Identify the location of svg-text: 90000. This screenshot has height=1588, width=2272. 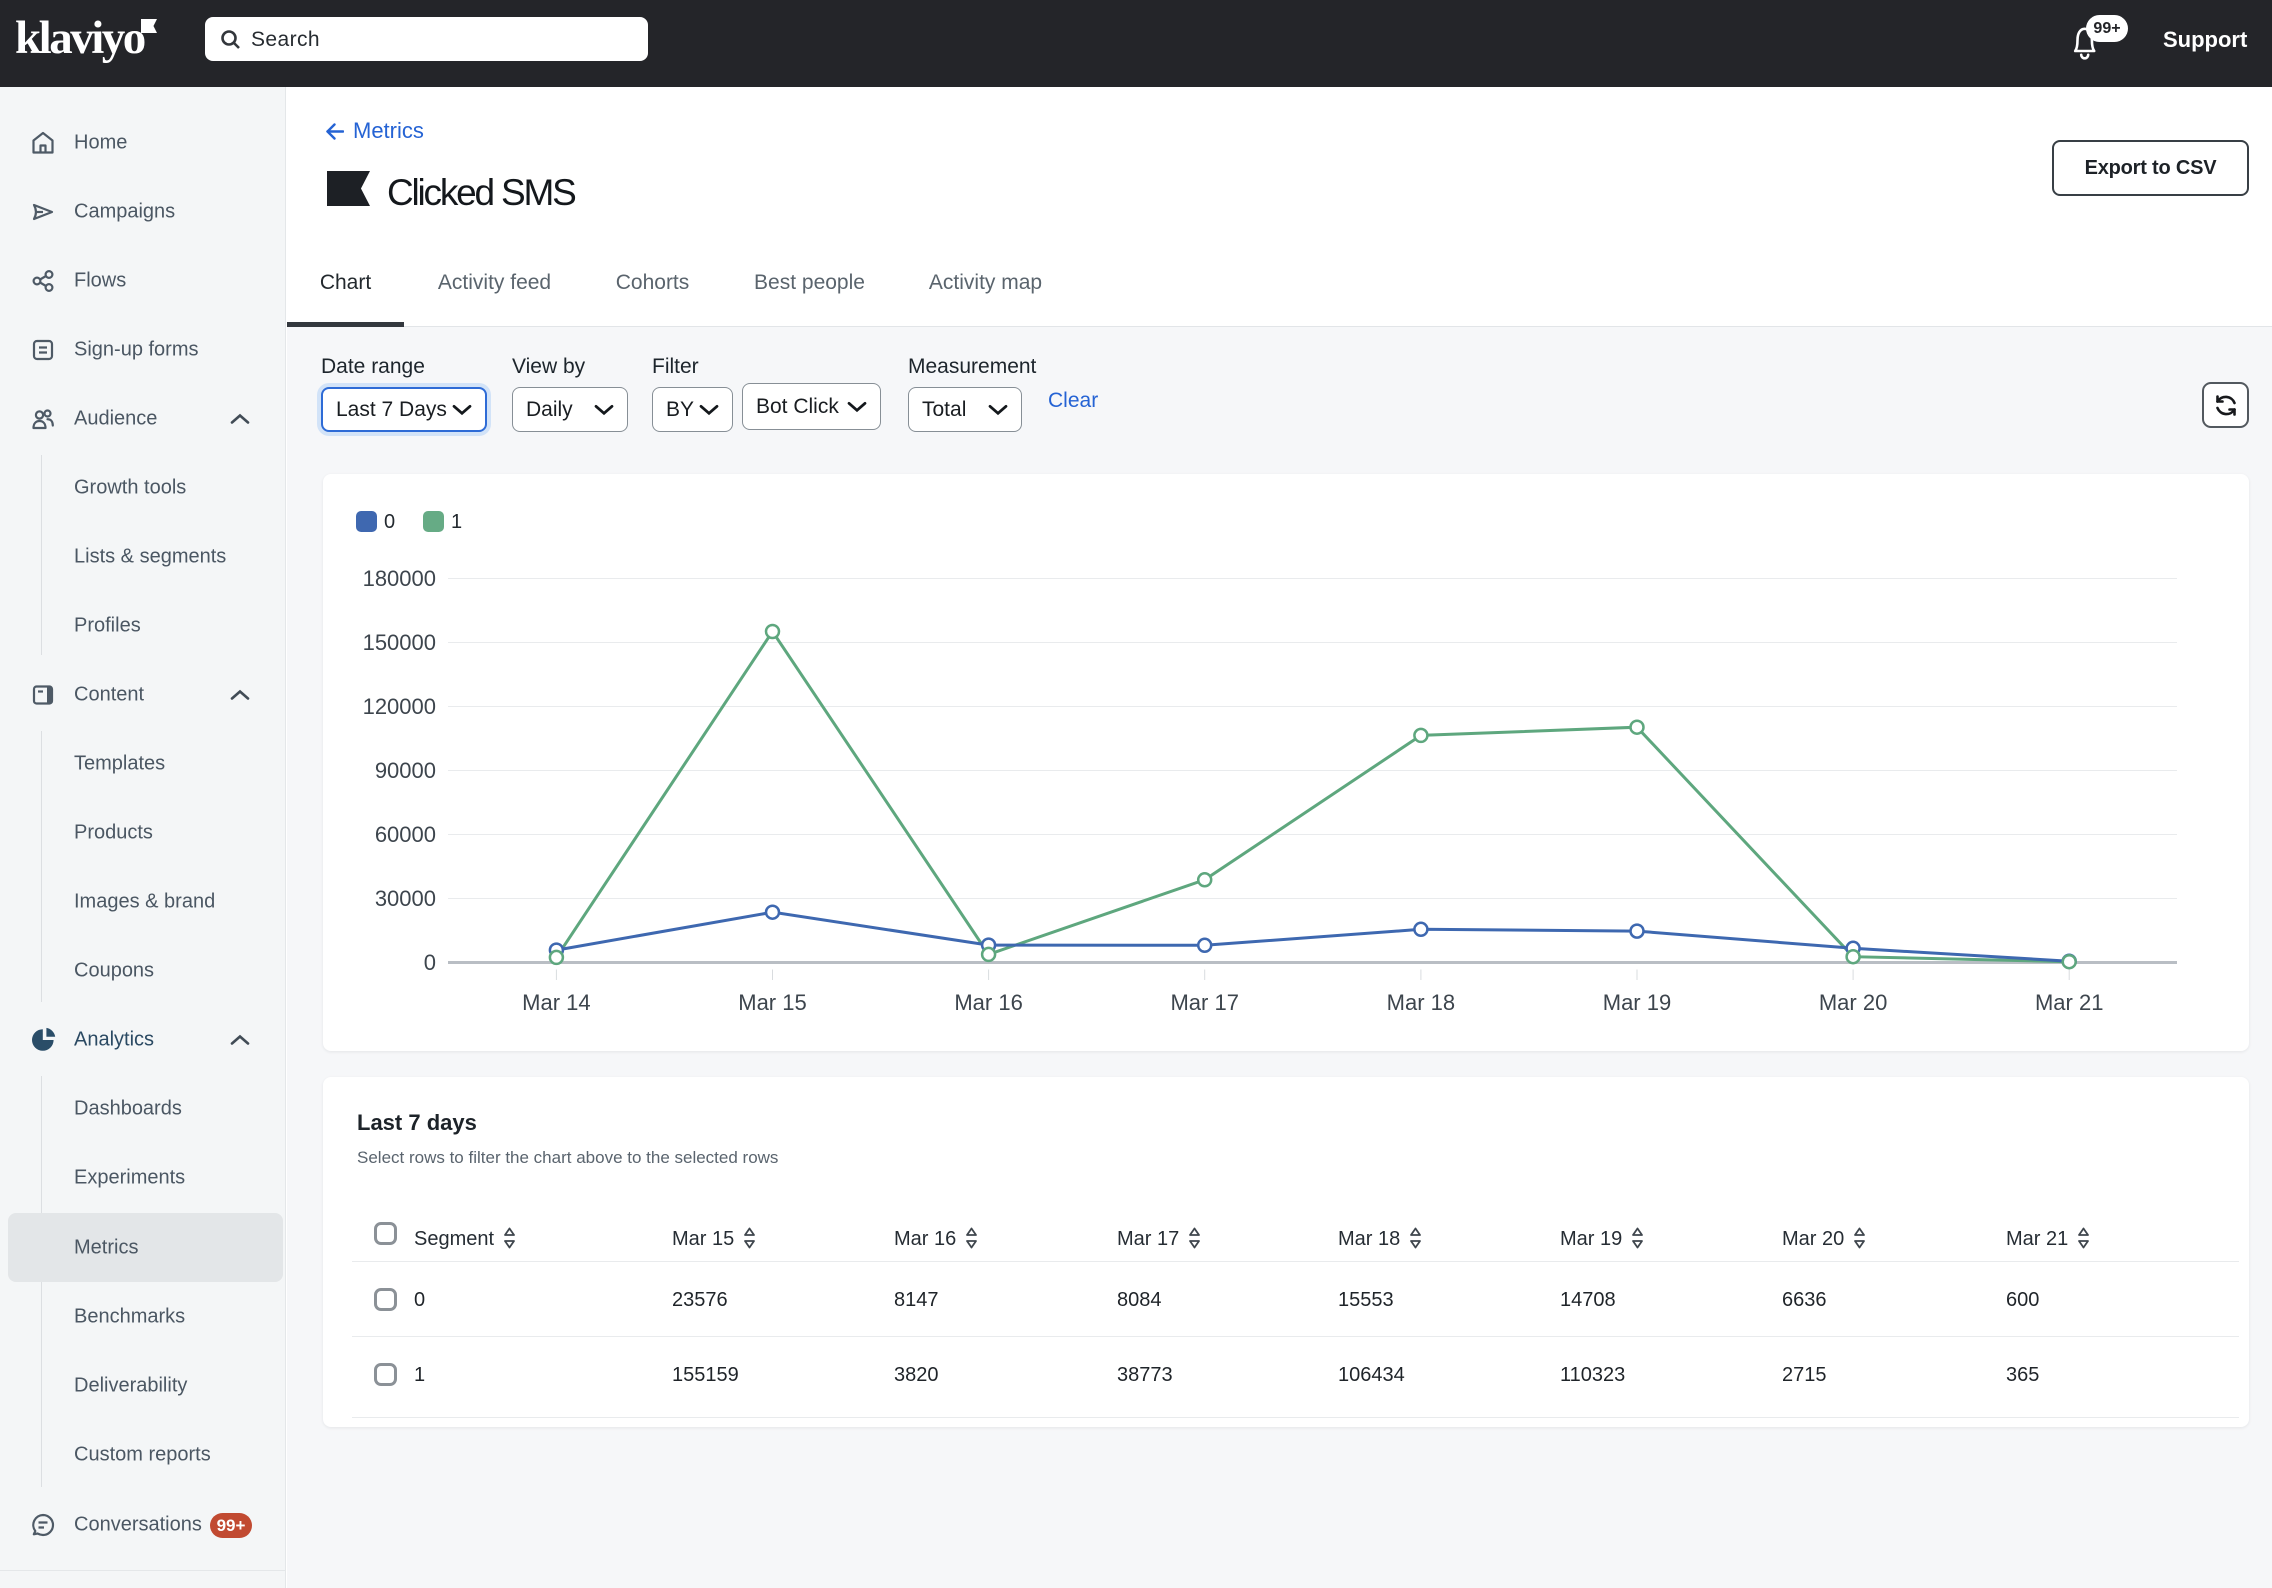
(405, 770).